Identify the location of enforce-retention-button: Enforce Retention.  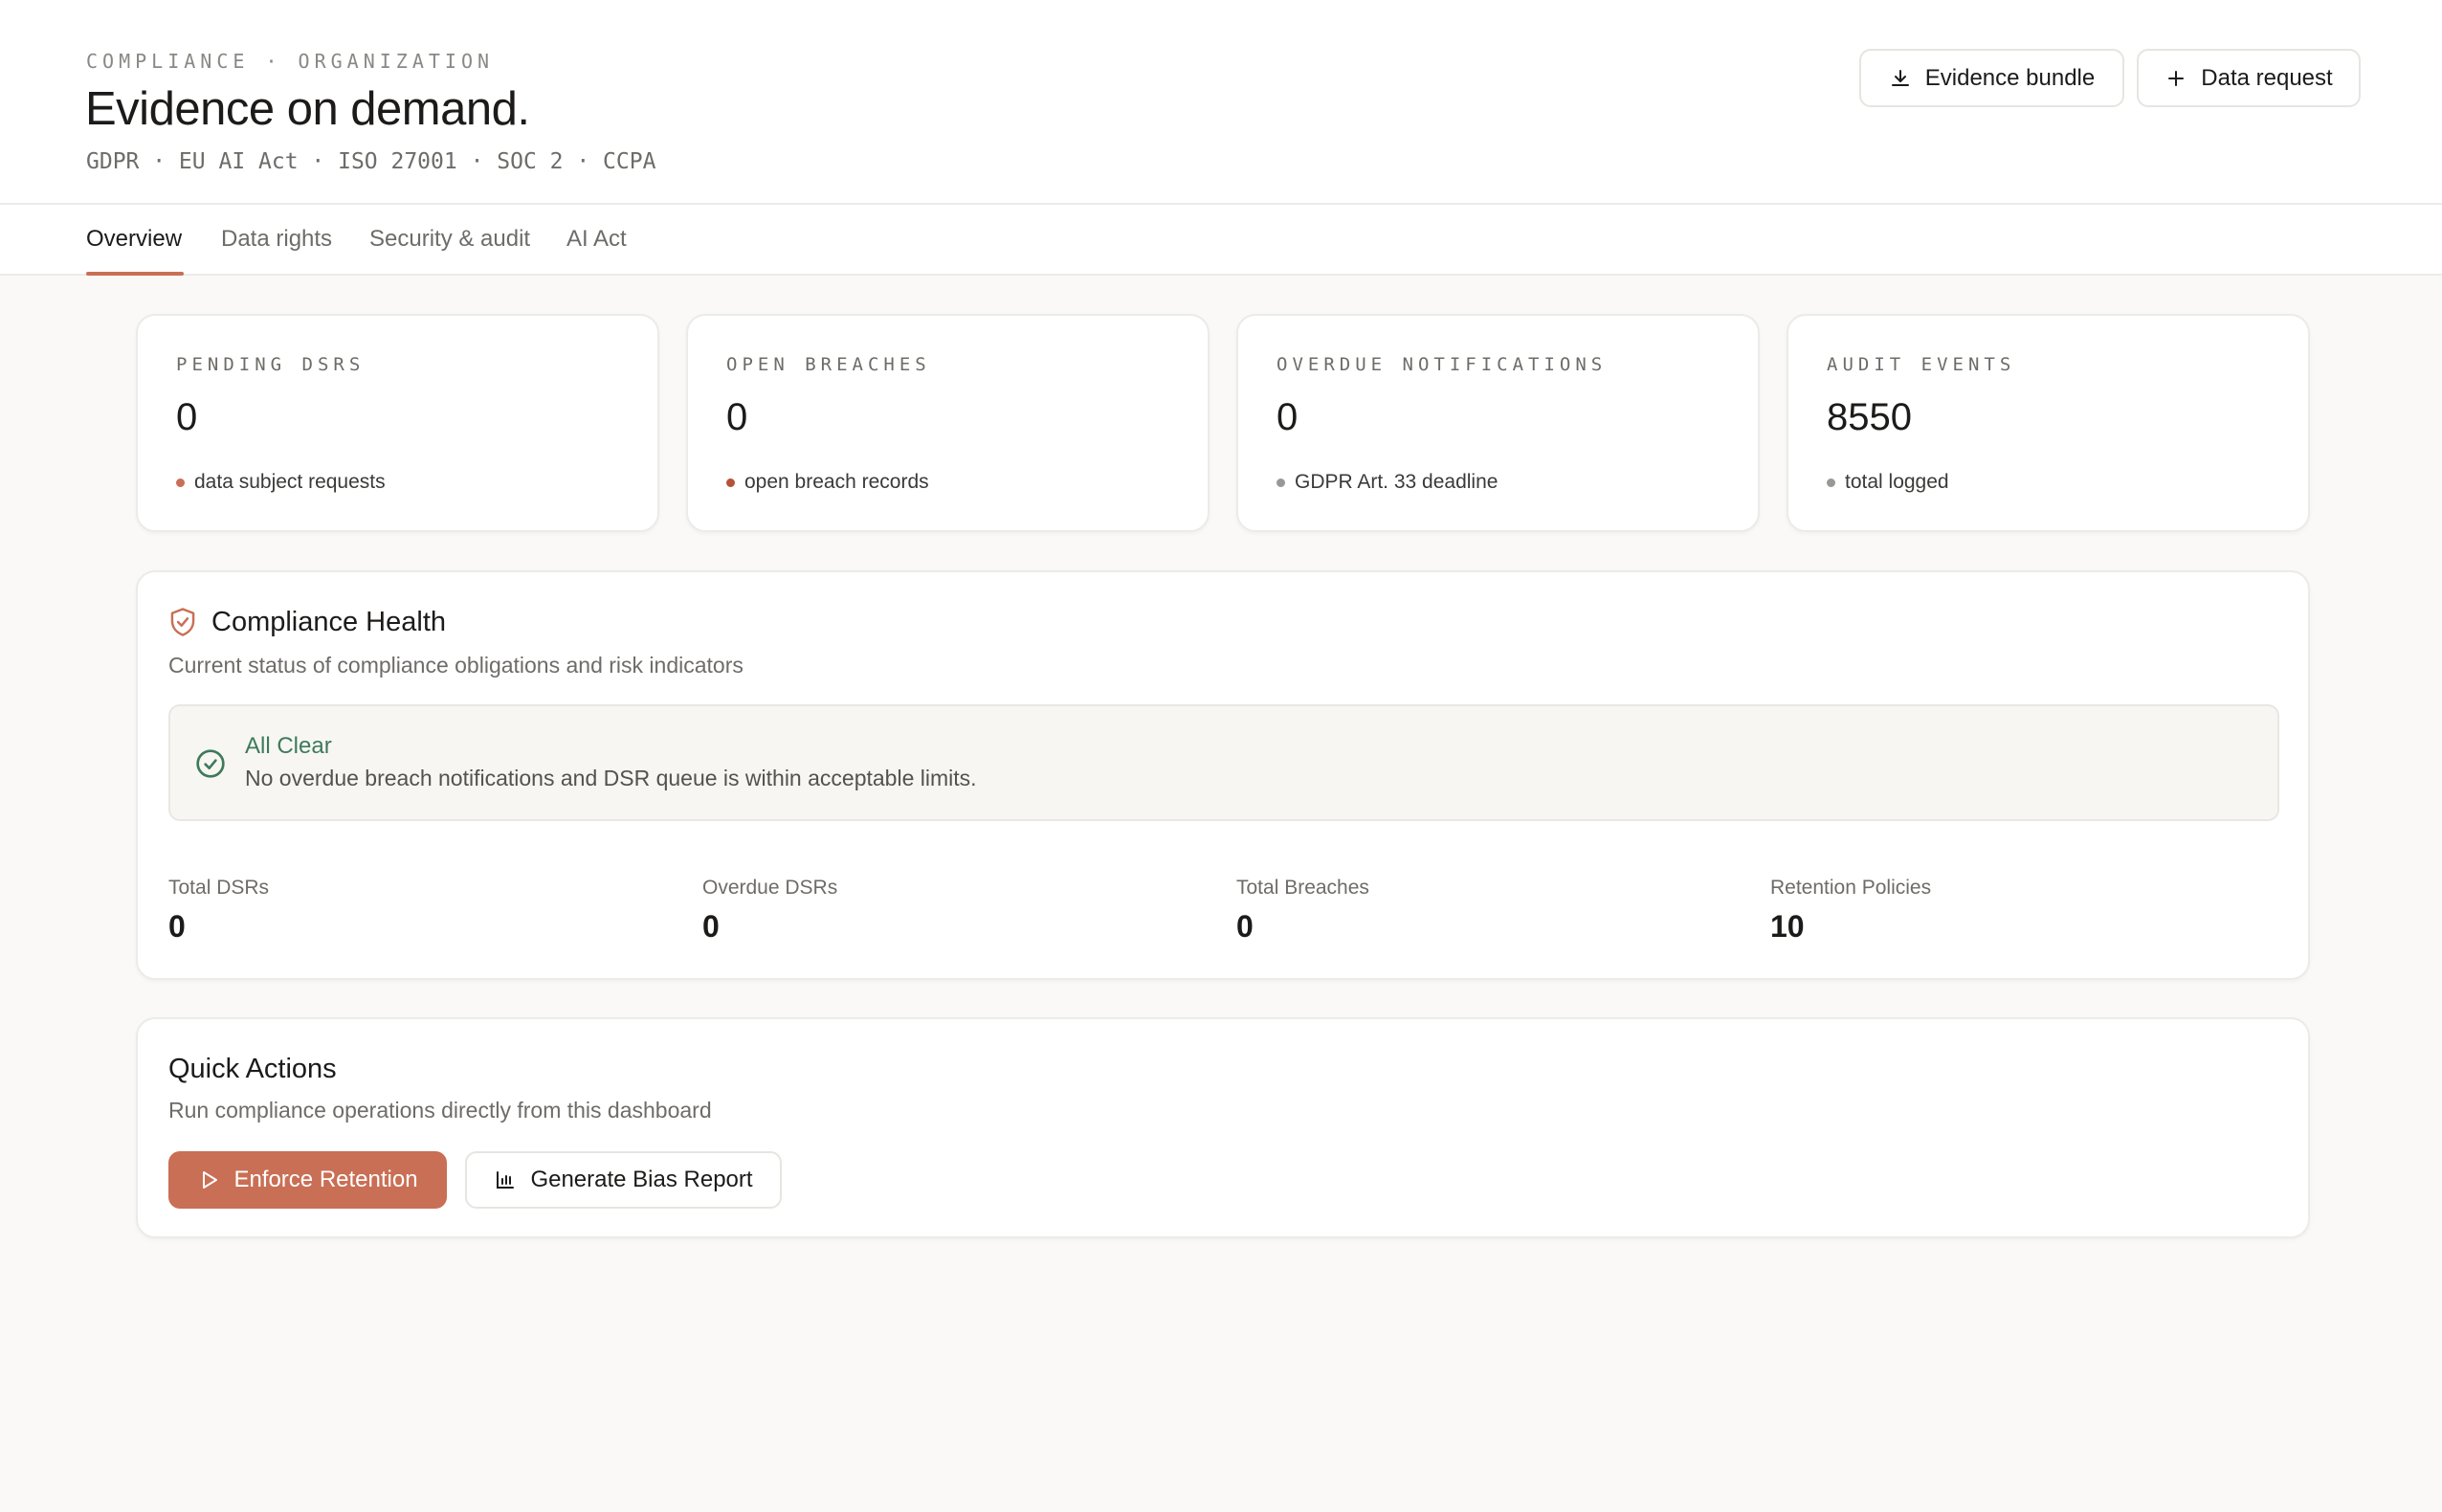
(307, 1180).